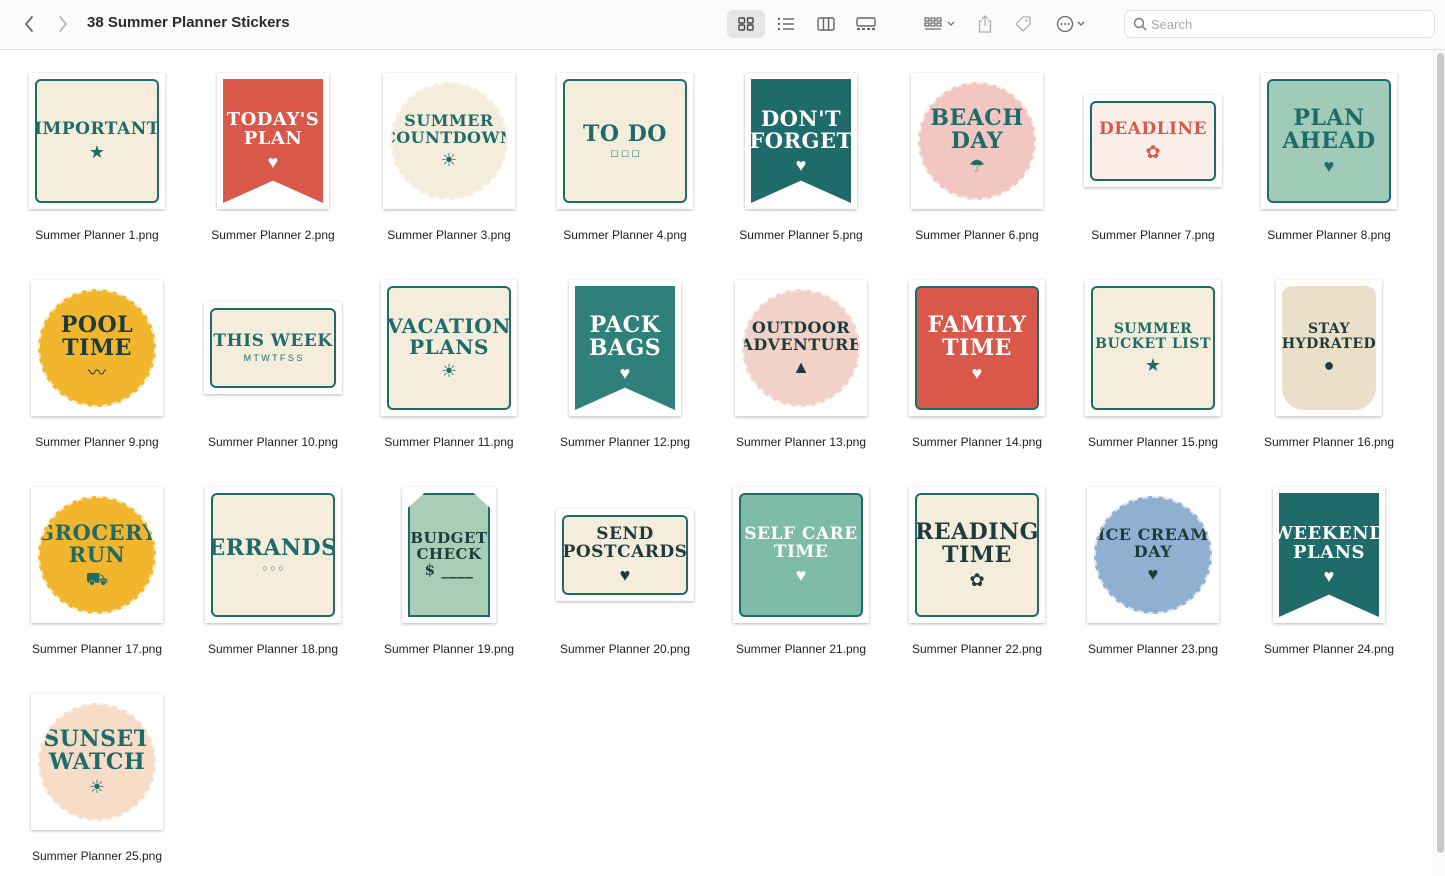 This screenshot has height=876, width=1445. Describe the element at coordinates (1153, 348) in the screenshot. I see `file-thumbnail: SUMMER BUCKET LIST ★` at that location.